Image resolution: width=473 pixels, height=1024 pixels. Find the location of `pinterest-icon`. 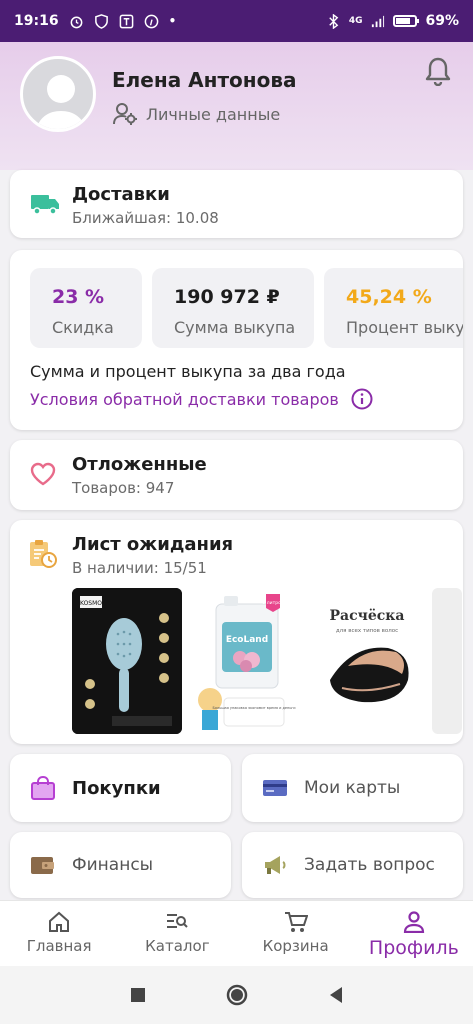

pinterest-icon is located at coordinates (151, 21).